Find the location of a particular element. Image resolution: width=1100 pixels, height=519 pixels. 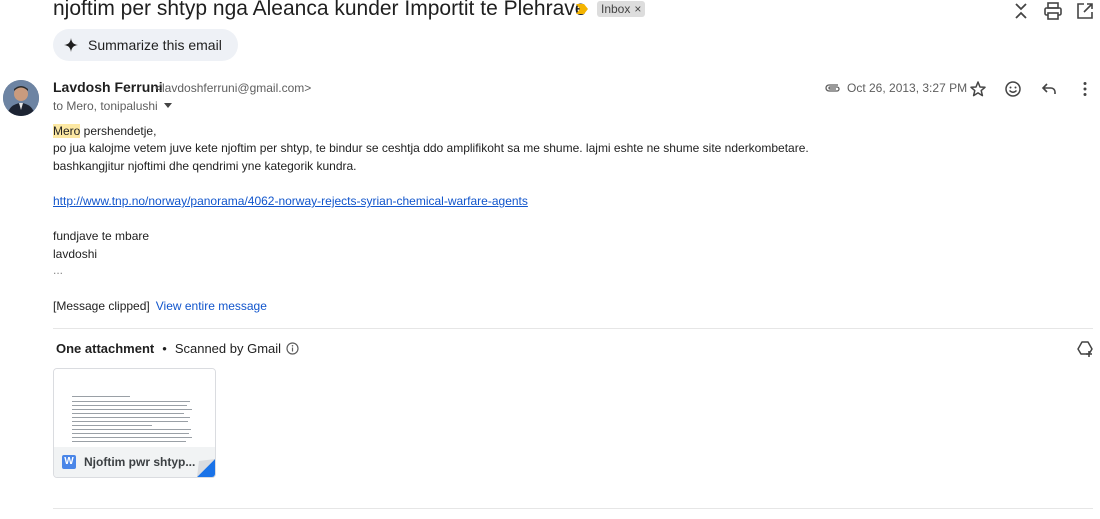

inbox-label-badge: Inbox × is located at coordinates (621, 9).